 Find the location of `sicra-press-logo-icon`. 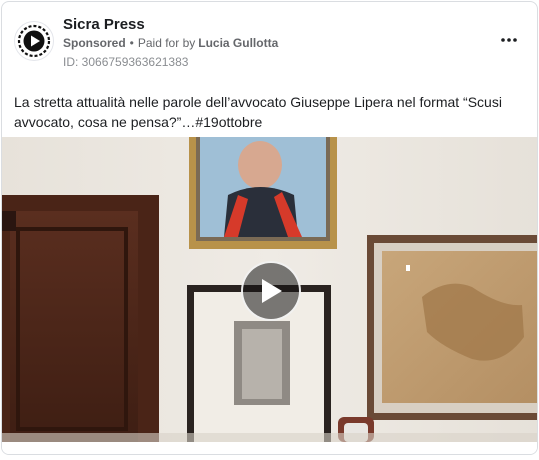

sicra-press-logo-icon is located at coordinates (34, 41).